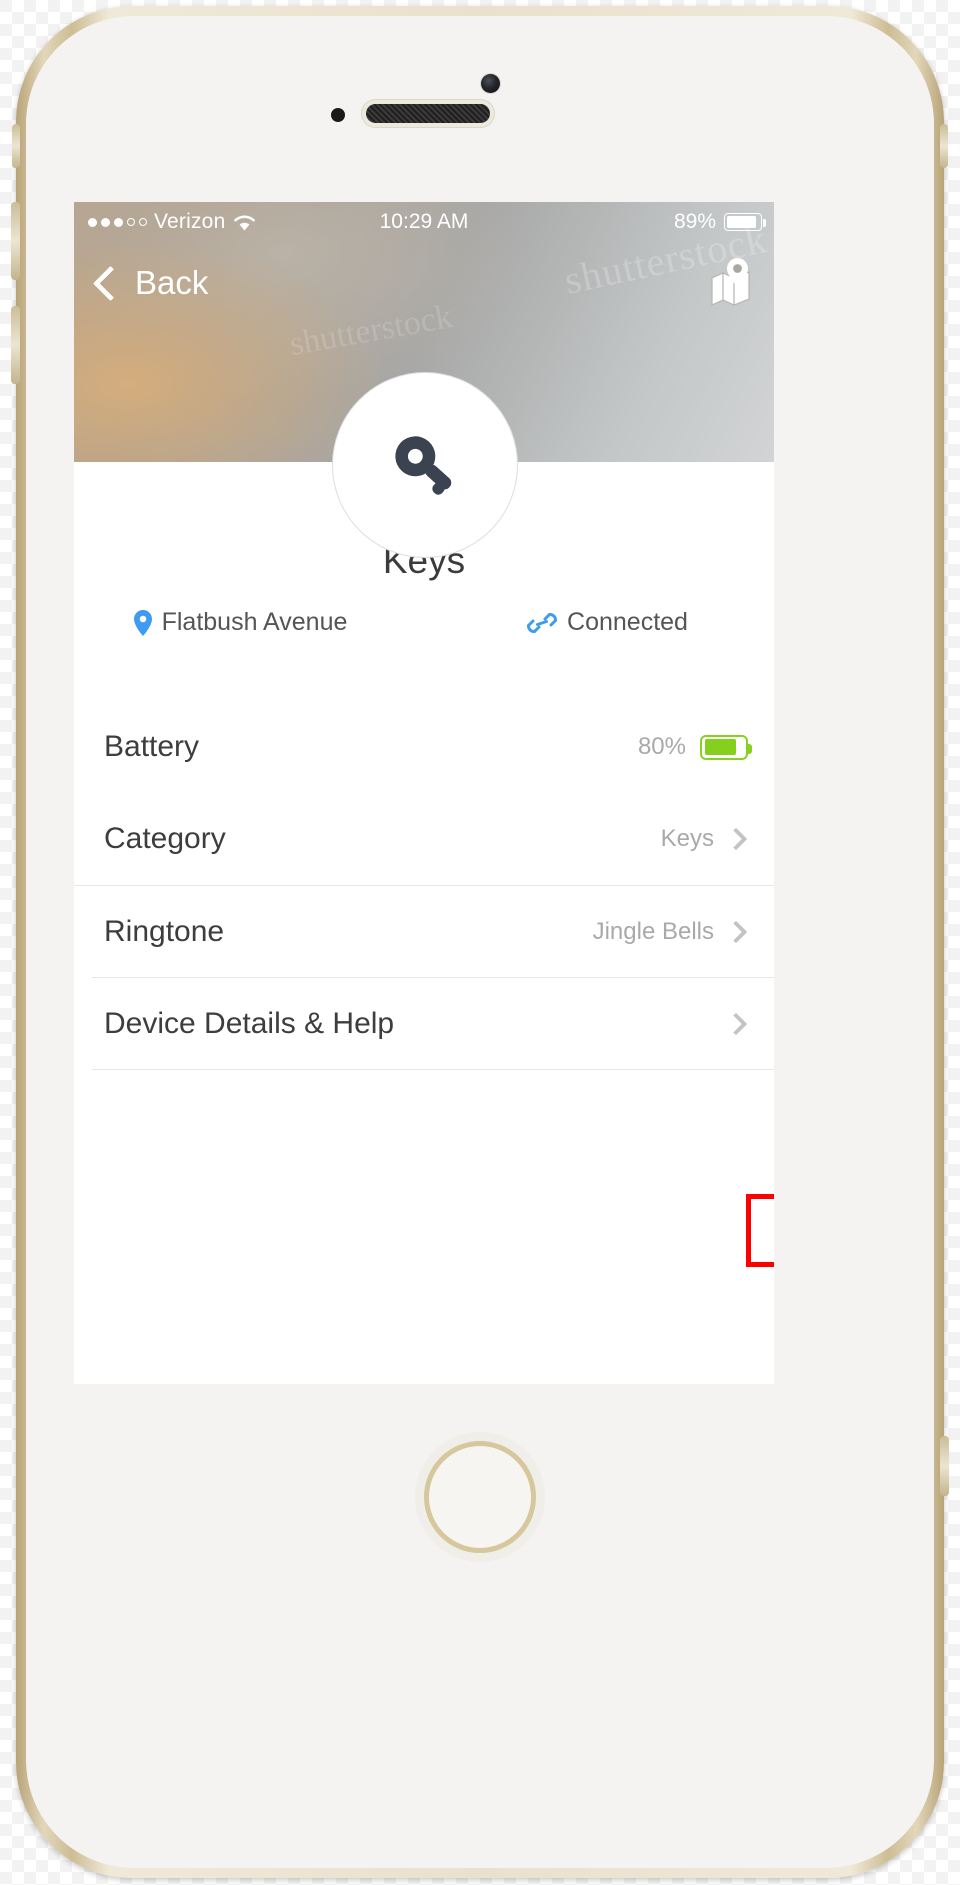 This screenshot has width=960, height=1885. I want to click on row-device-details-label: Device Details & Help, so click(249, 1023).